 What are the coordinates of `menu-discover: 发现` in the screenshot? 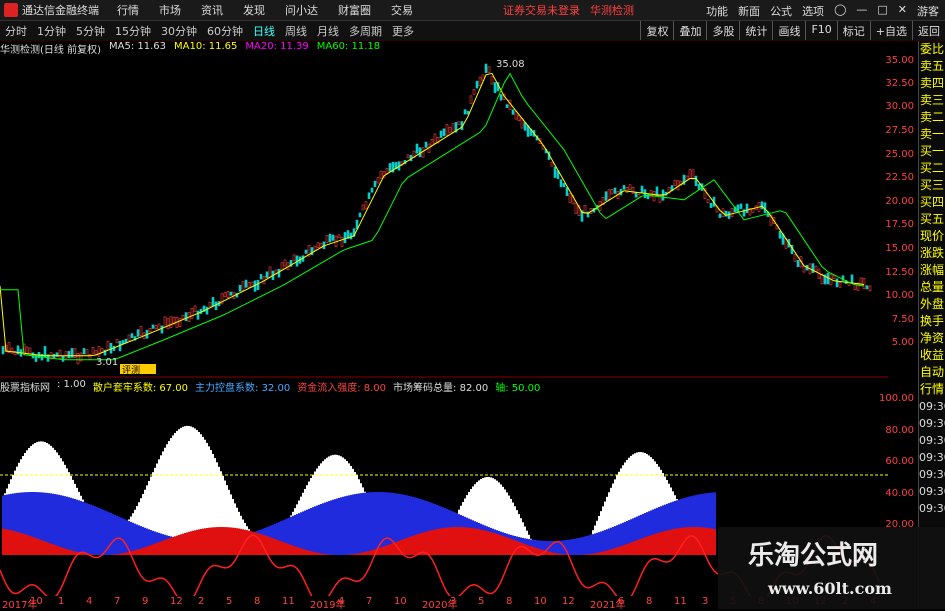 It's located at (254, 10).